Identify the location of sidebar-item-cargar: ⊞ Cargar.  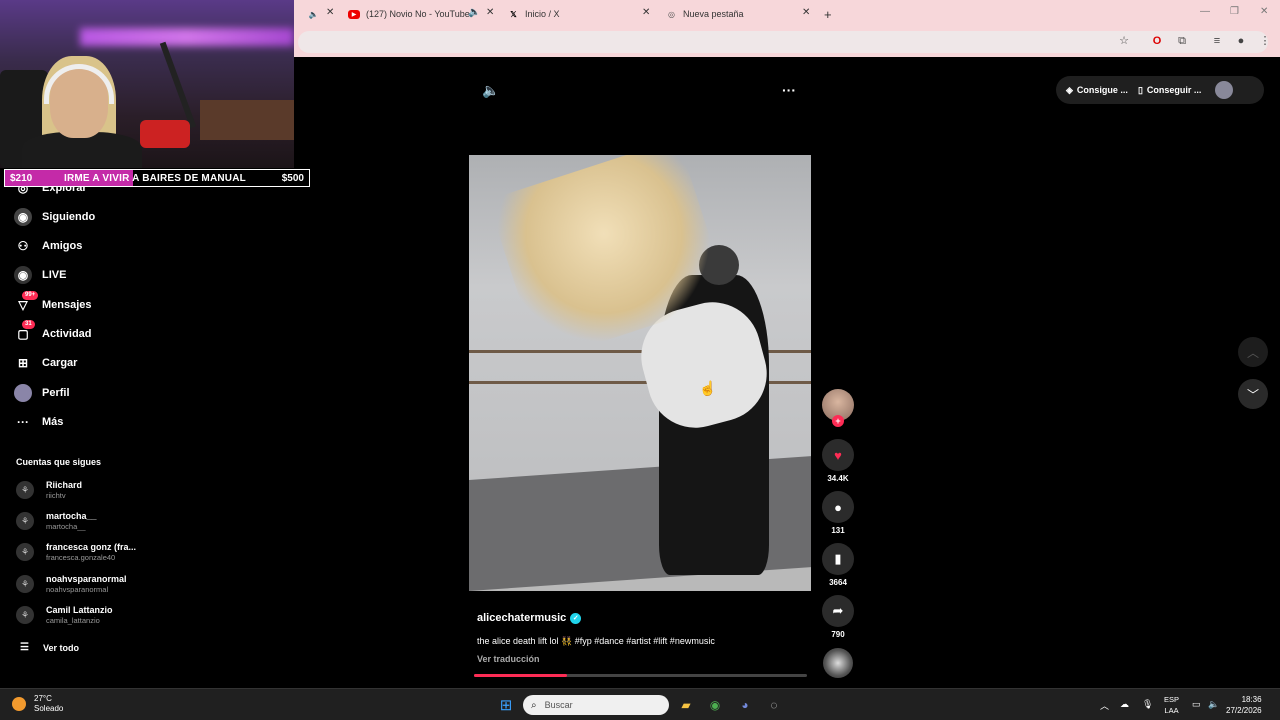
(46, 363).